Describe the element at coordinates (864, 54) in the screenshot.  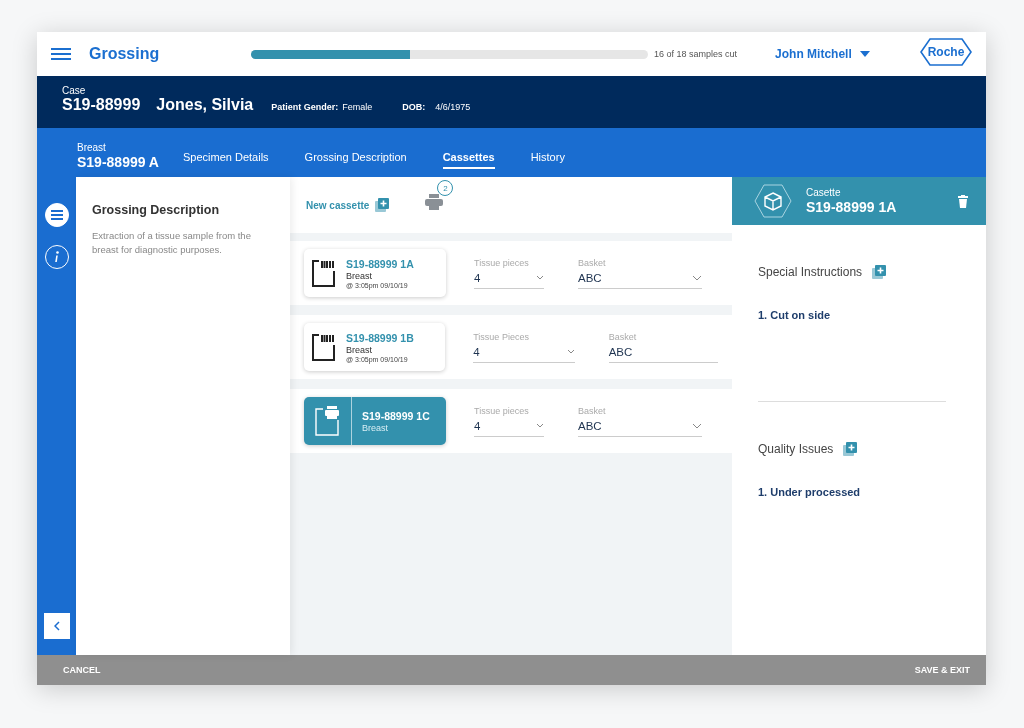
I see `caret-icon` at that location.